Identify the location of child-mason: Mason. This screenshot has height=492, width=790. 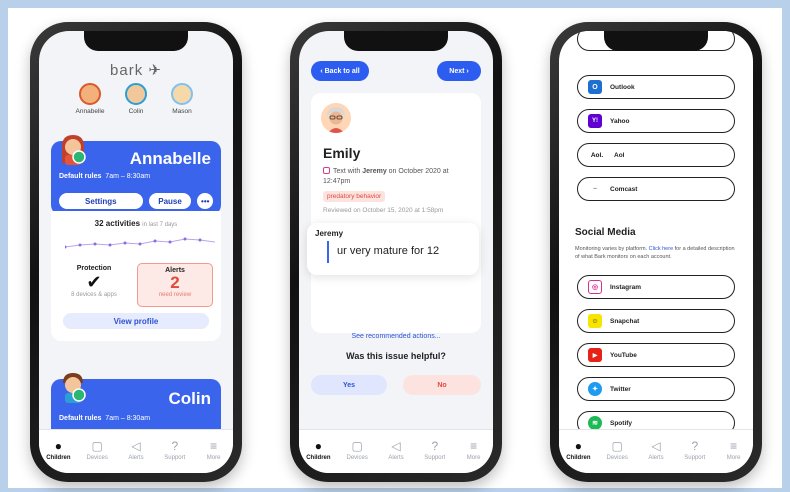
(182, 99).